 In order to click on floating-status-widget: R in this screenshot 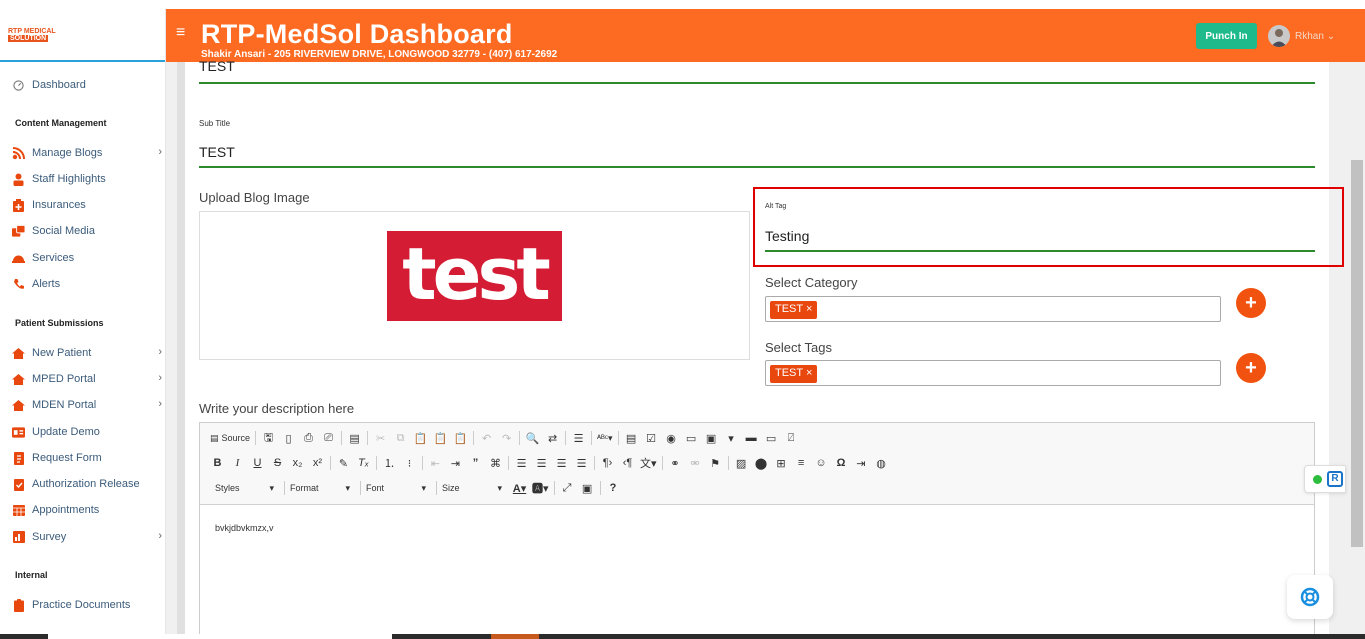, I will do `click(1325, 479)`.